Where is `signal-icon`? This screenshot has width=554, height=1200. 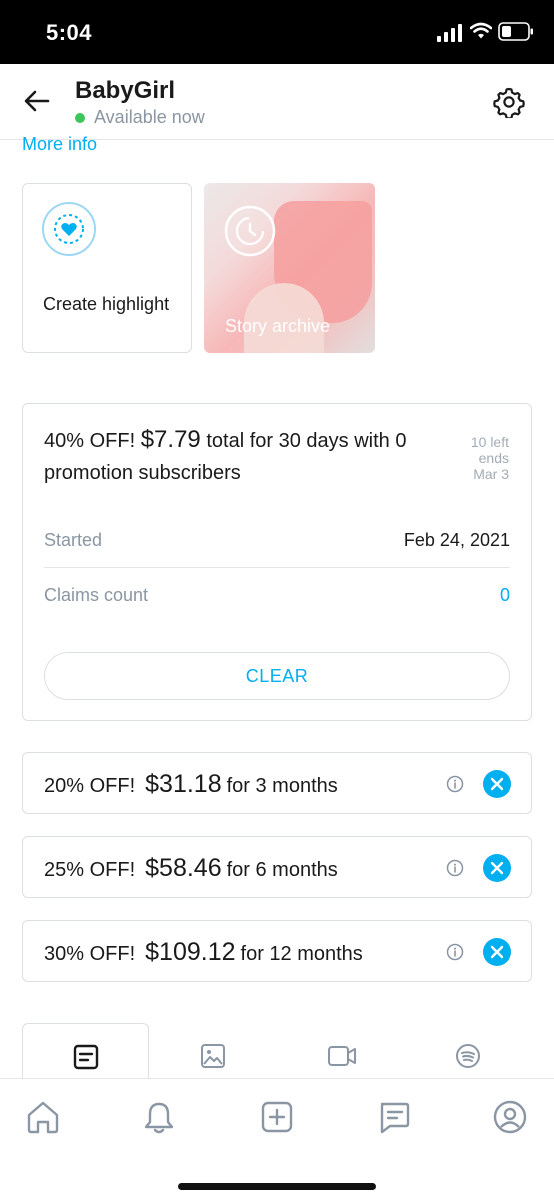 signal-icon is located at coordinates (449, 33).